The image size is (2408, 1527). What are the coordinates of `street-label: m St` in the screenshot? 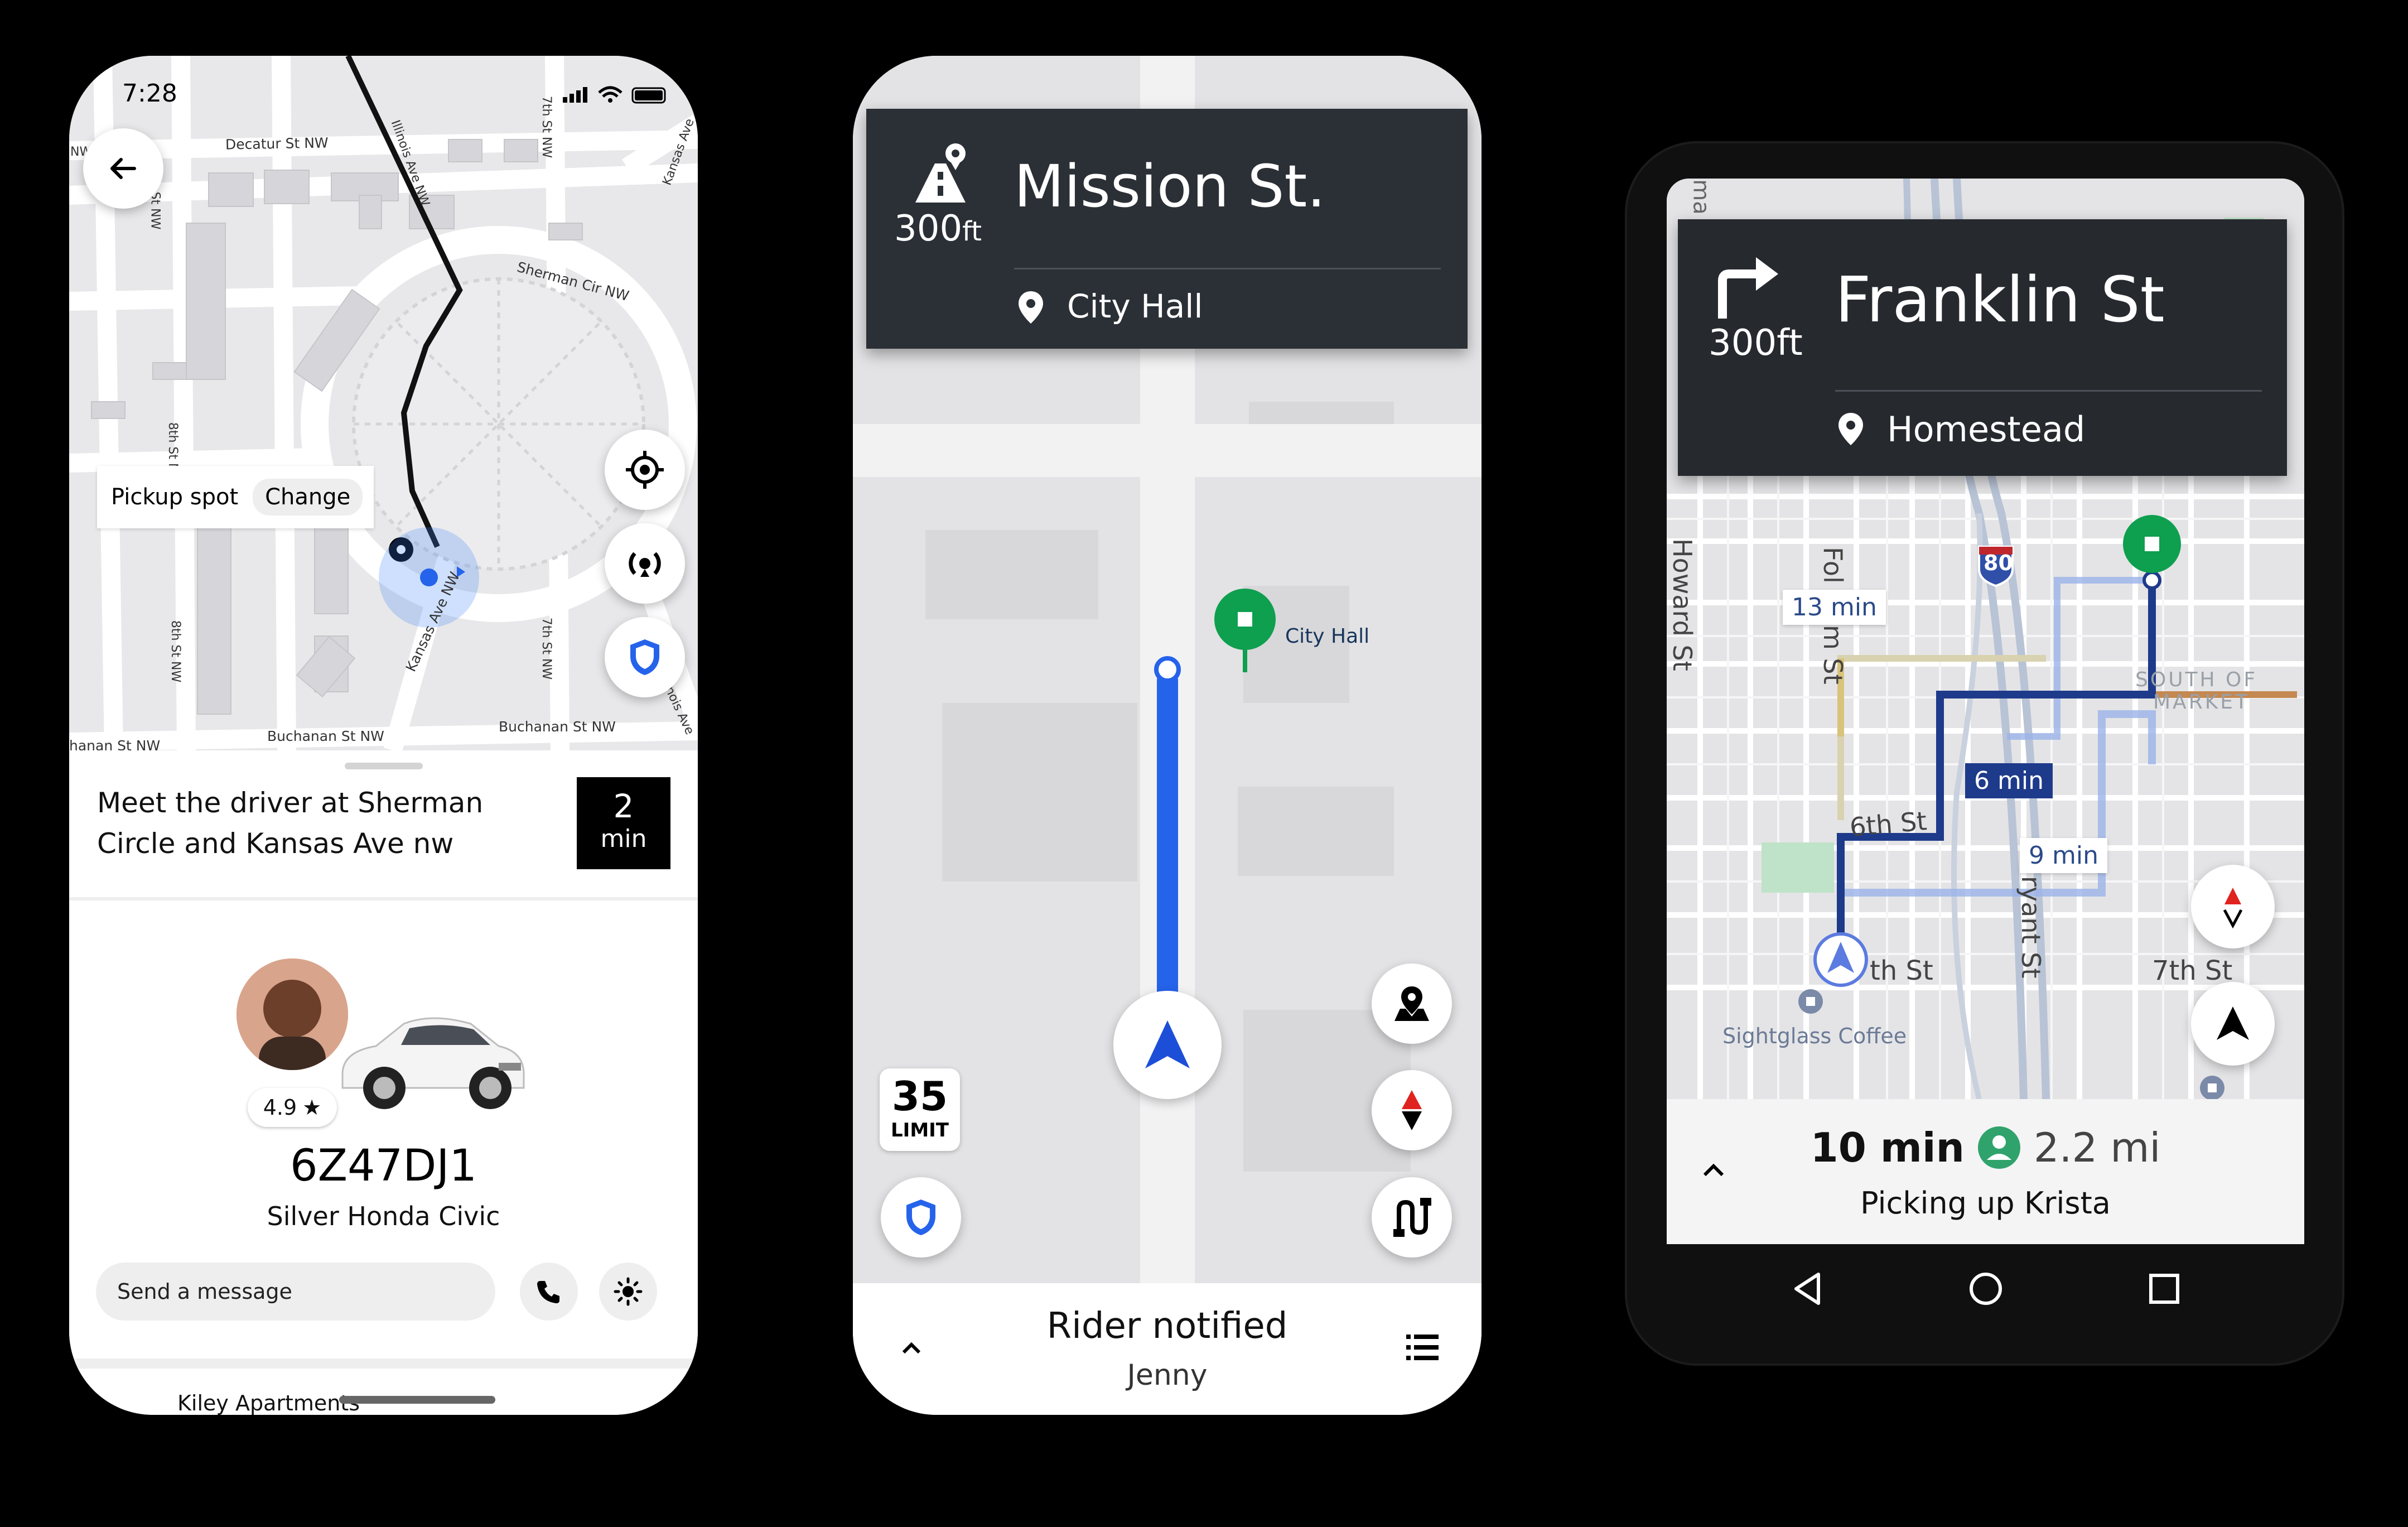 It's located at (1833, 655).